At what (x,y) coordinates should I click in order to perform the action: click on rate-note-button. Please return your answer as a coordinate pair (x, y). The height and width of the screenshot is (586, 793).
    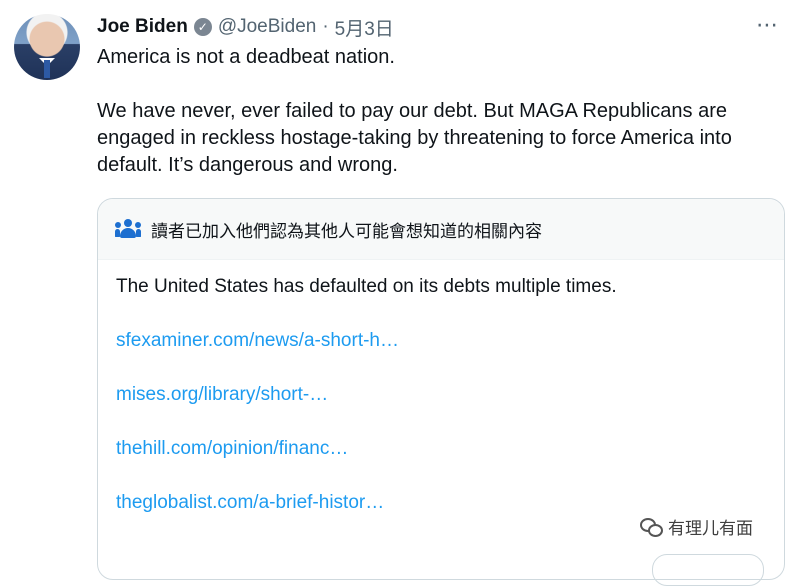
    Looking at the image, I should click on (708, 570).